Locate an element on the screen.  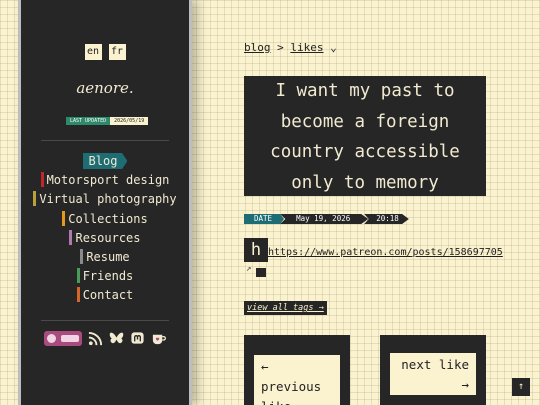
lang-en-button: en is located at coordinates (93, 52).